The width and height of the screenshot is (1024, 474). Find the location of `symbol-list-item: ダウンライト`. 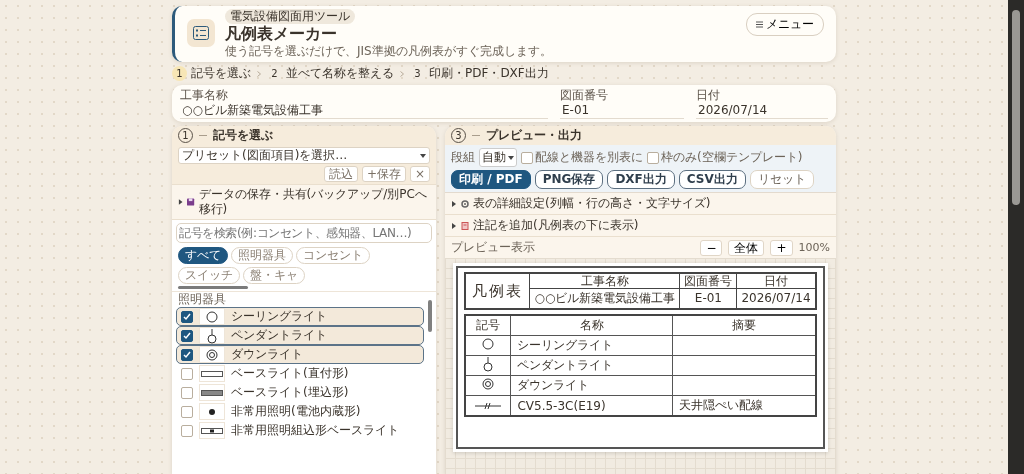

symbol-list-item: ダウンライト is located at coordinates (300, 354).